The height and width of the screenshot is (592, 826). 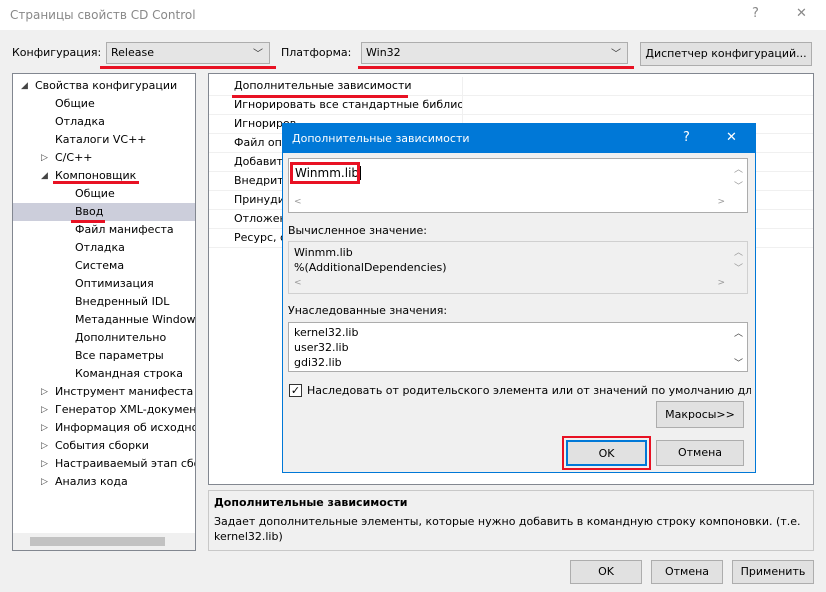 I want to click on dialog-title: Дополнительные зависимости, so click(x=381, y=138).